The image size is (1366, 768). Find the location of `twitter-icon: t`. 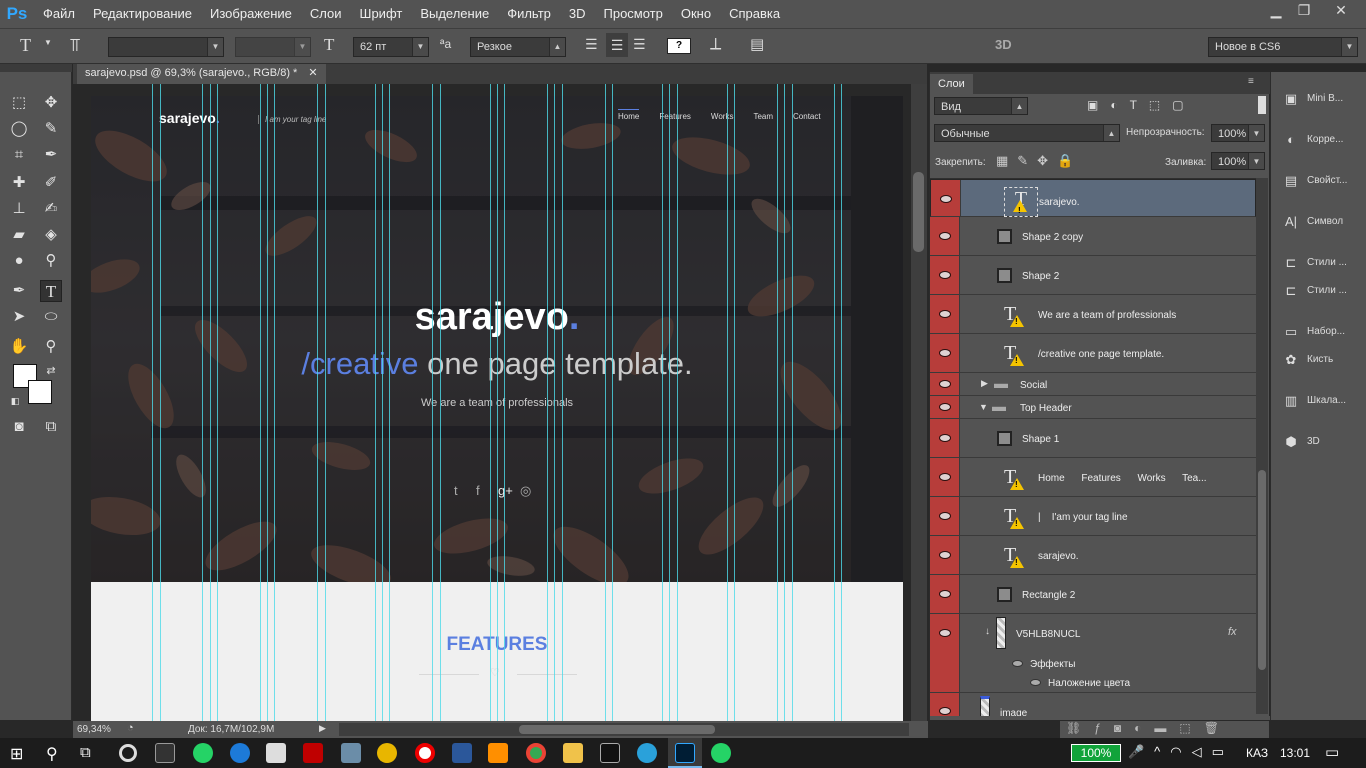

twitter-icon: t is located at coordinates (465, 491).